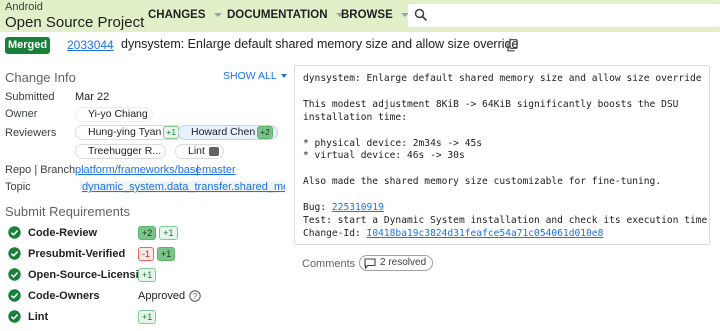 The height and width of the screenshot is (331, 720). Describe the element at coordinates (277, 15) in the screenshot. I see `nav-label: DOCUMENTATION` at that location.